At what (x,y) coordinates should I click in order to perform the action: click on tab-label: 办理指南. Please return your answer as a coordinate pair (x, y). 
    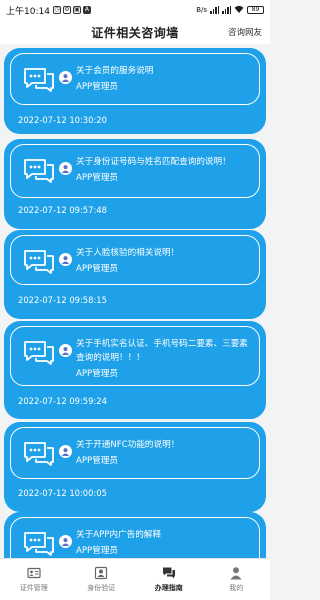
    Looking at the image, I should click on (168, 588).